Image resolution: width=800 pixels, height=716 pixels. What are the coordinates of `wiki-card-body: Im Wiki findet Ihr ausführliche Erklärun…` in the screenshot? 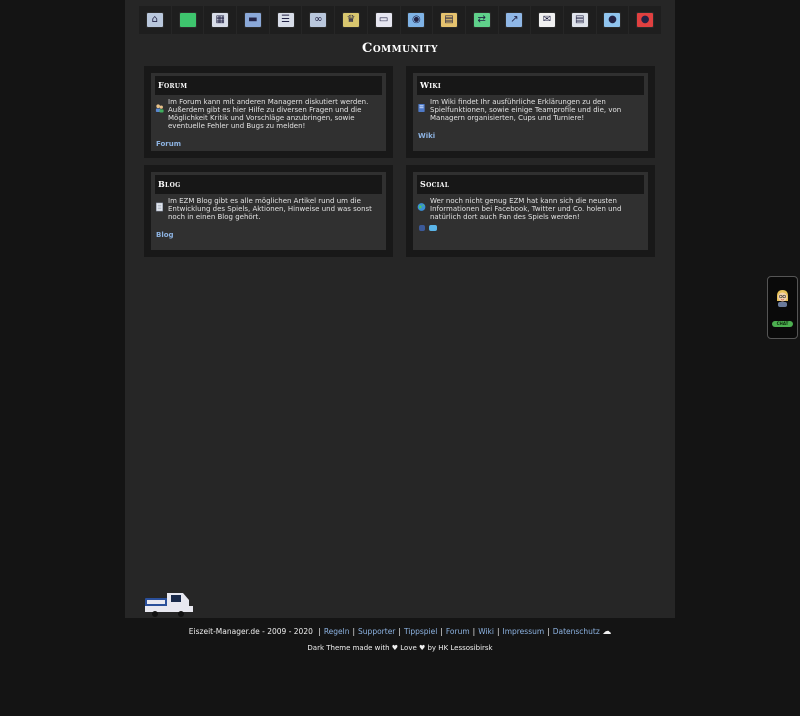 It's located at (529, 110).